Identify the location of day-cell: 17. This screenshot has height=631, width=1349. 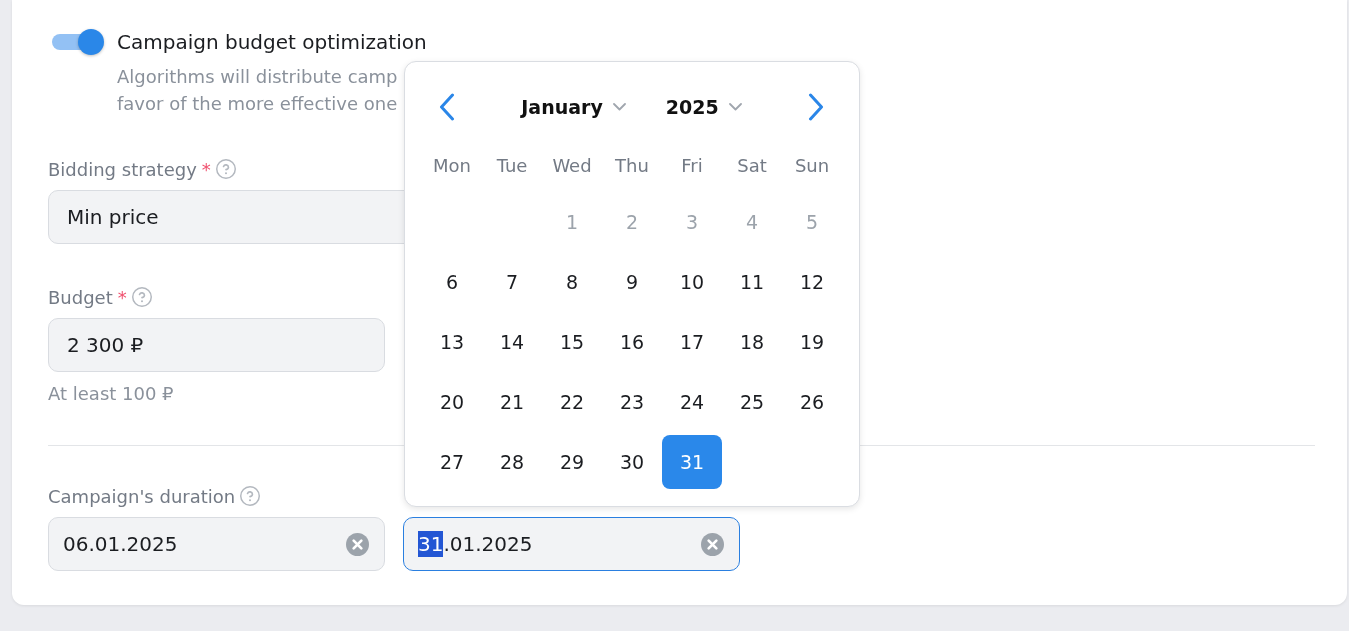
(692, 342).